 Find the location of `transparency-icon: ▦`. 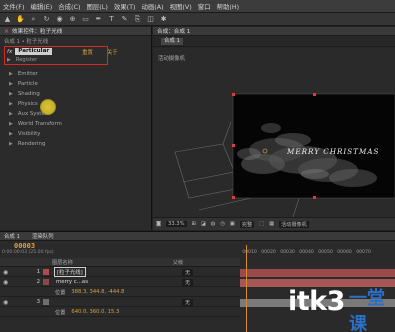

transparency-icon: ▦ is located at coordinates (271, 224).